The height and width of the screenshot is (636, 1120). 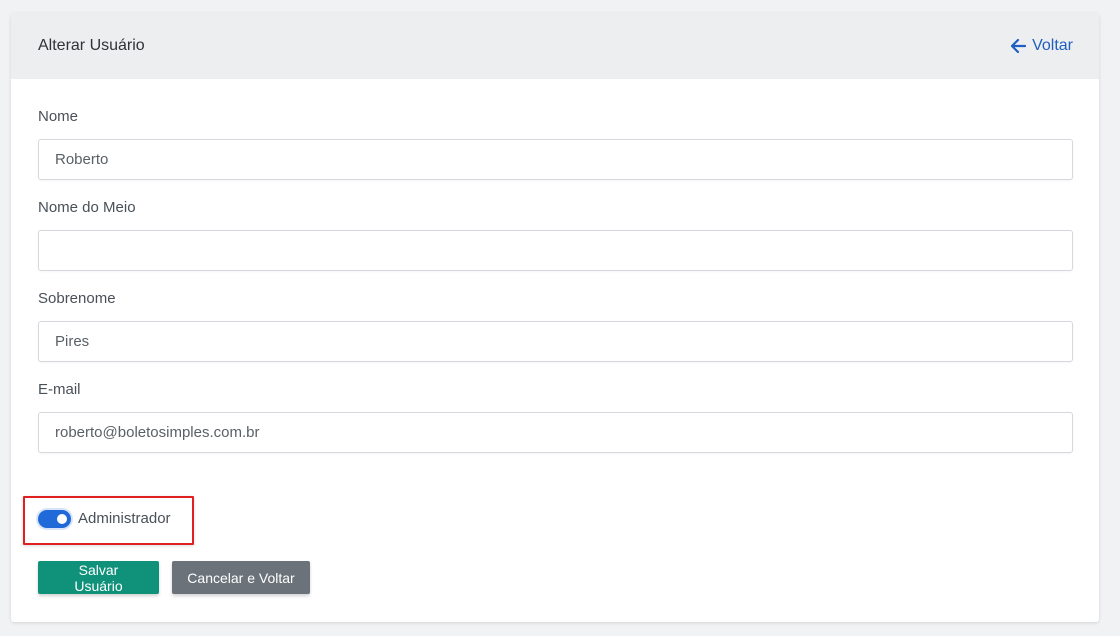 What do you see at coordinates (241, 577) in the screenshot?
I see `cancel-and-back-button: Cancelar e Voltar` at bounding box center [241, 577].